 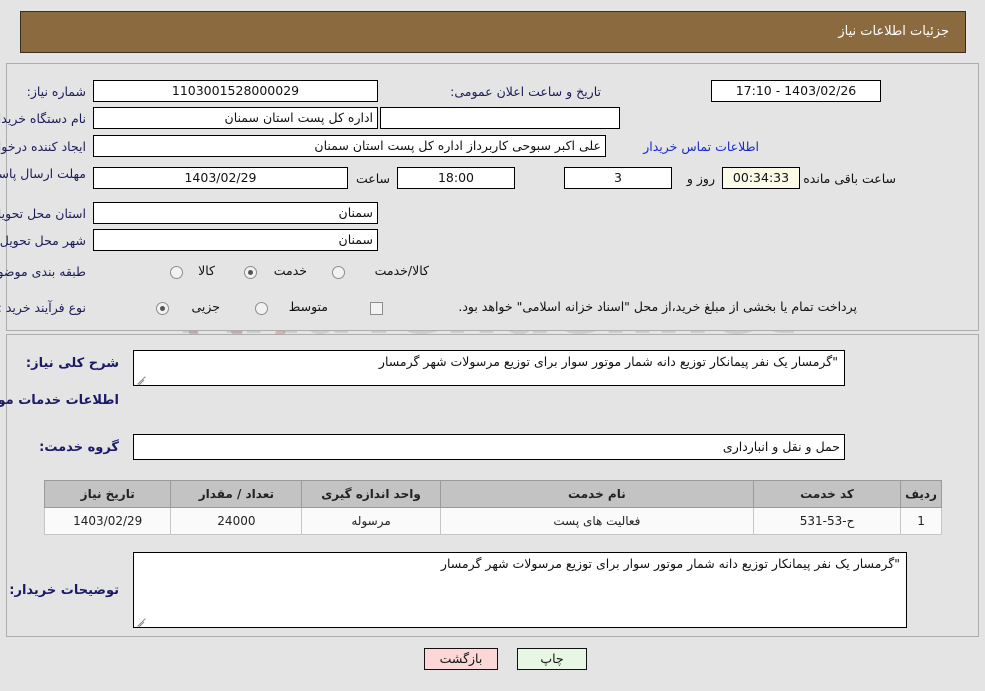 What do you see at coordinates (701, 146) in the screenshot?
I see `buyer-contact-link: اطلاعات تماس خریدار` at bounding box center [701, 146].